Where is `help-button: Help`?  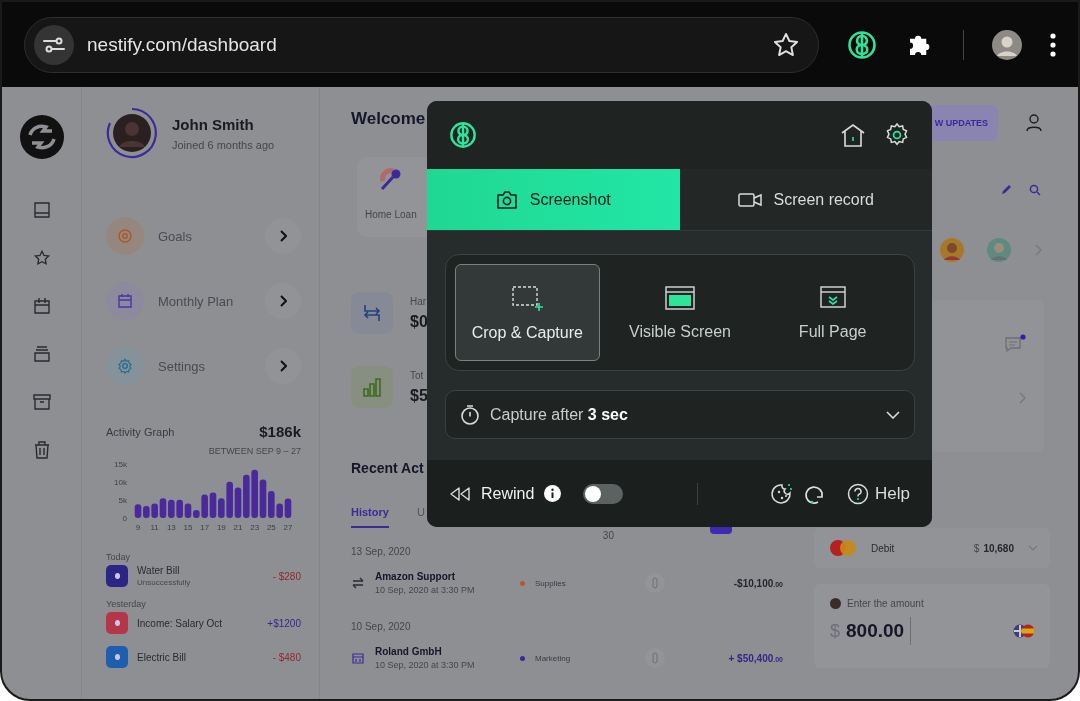
help-button: Help is located at coordinates (878, 493).